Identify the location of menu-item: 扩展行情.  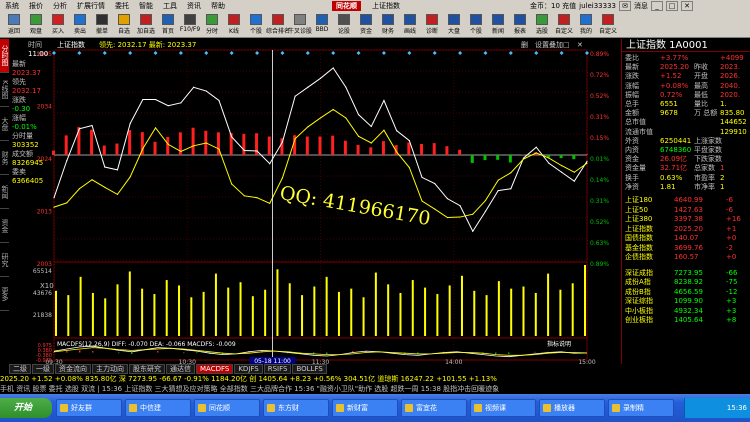
(91, 6).